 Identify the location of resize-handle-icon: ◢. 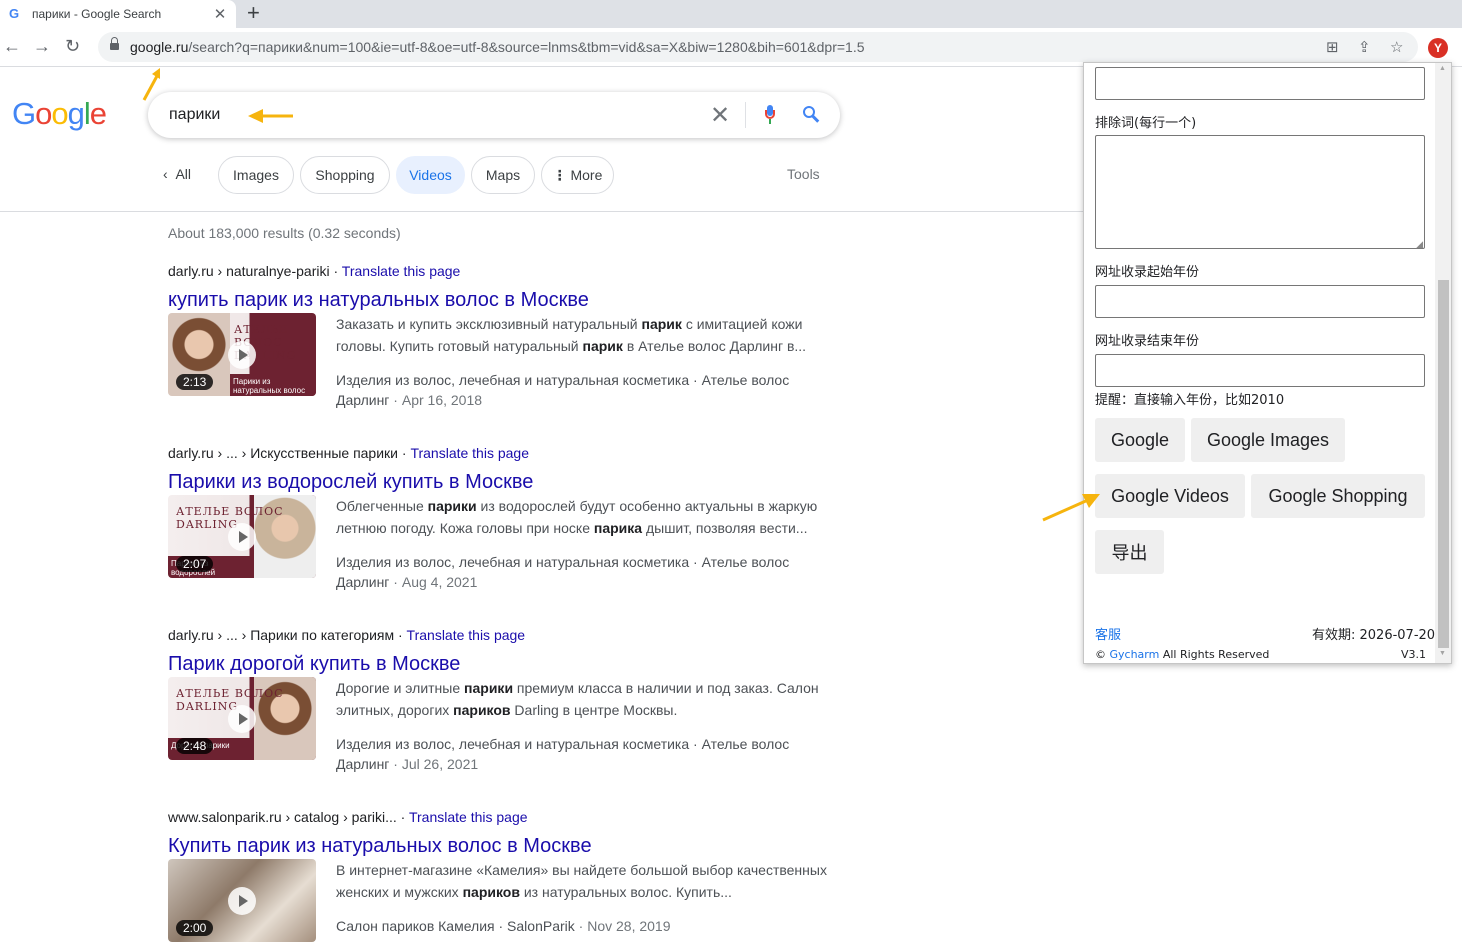
(1419, 244).